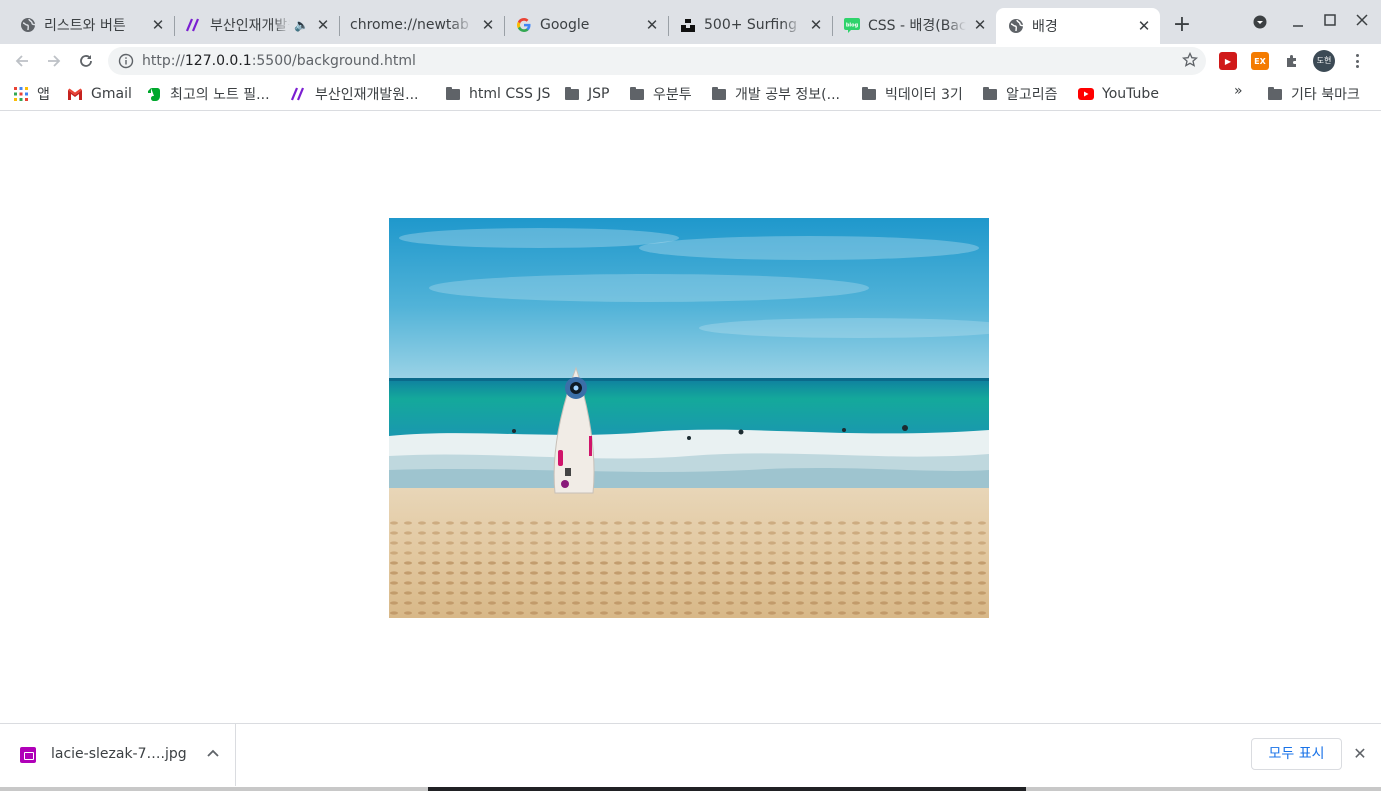 The height and width of the screenshot is (791, 1381). I want to click on bookmark-label: 앱, so click(43, 95).